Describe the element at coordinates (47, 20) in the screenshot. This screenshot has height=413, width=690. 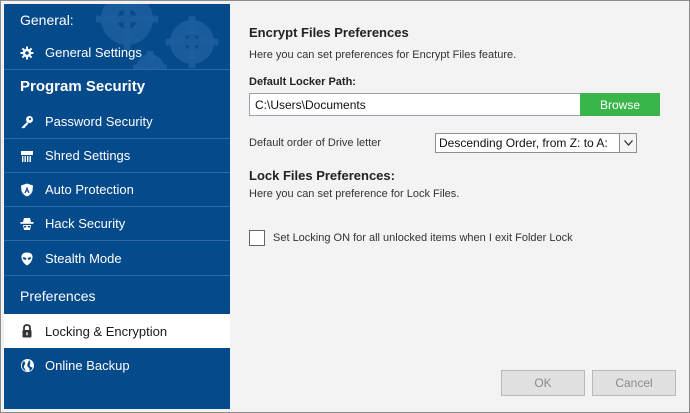
I see `general-header: General:` at that location.